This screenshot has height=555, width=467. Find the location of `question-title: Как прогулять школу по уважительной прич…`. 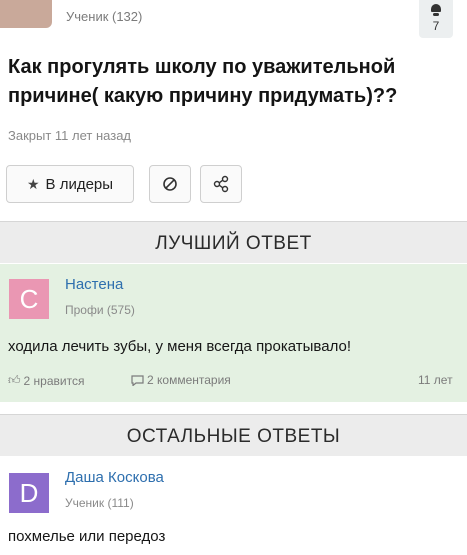

question-title: Как прогулять школу по уважительной прич… is located at coordinates (203, 81).